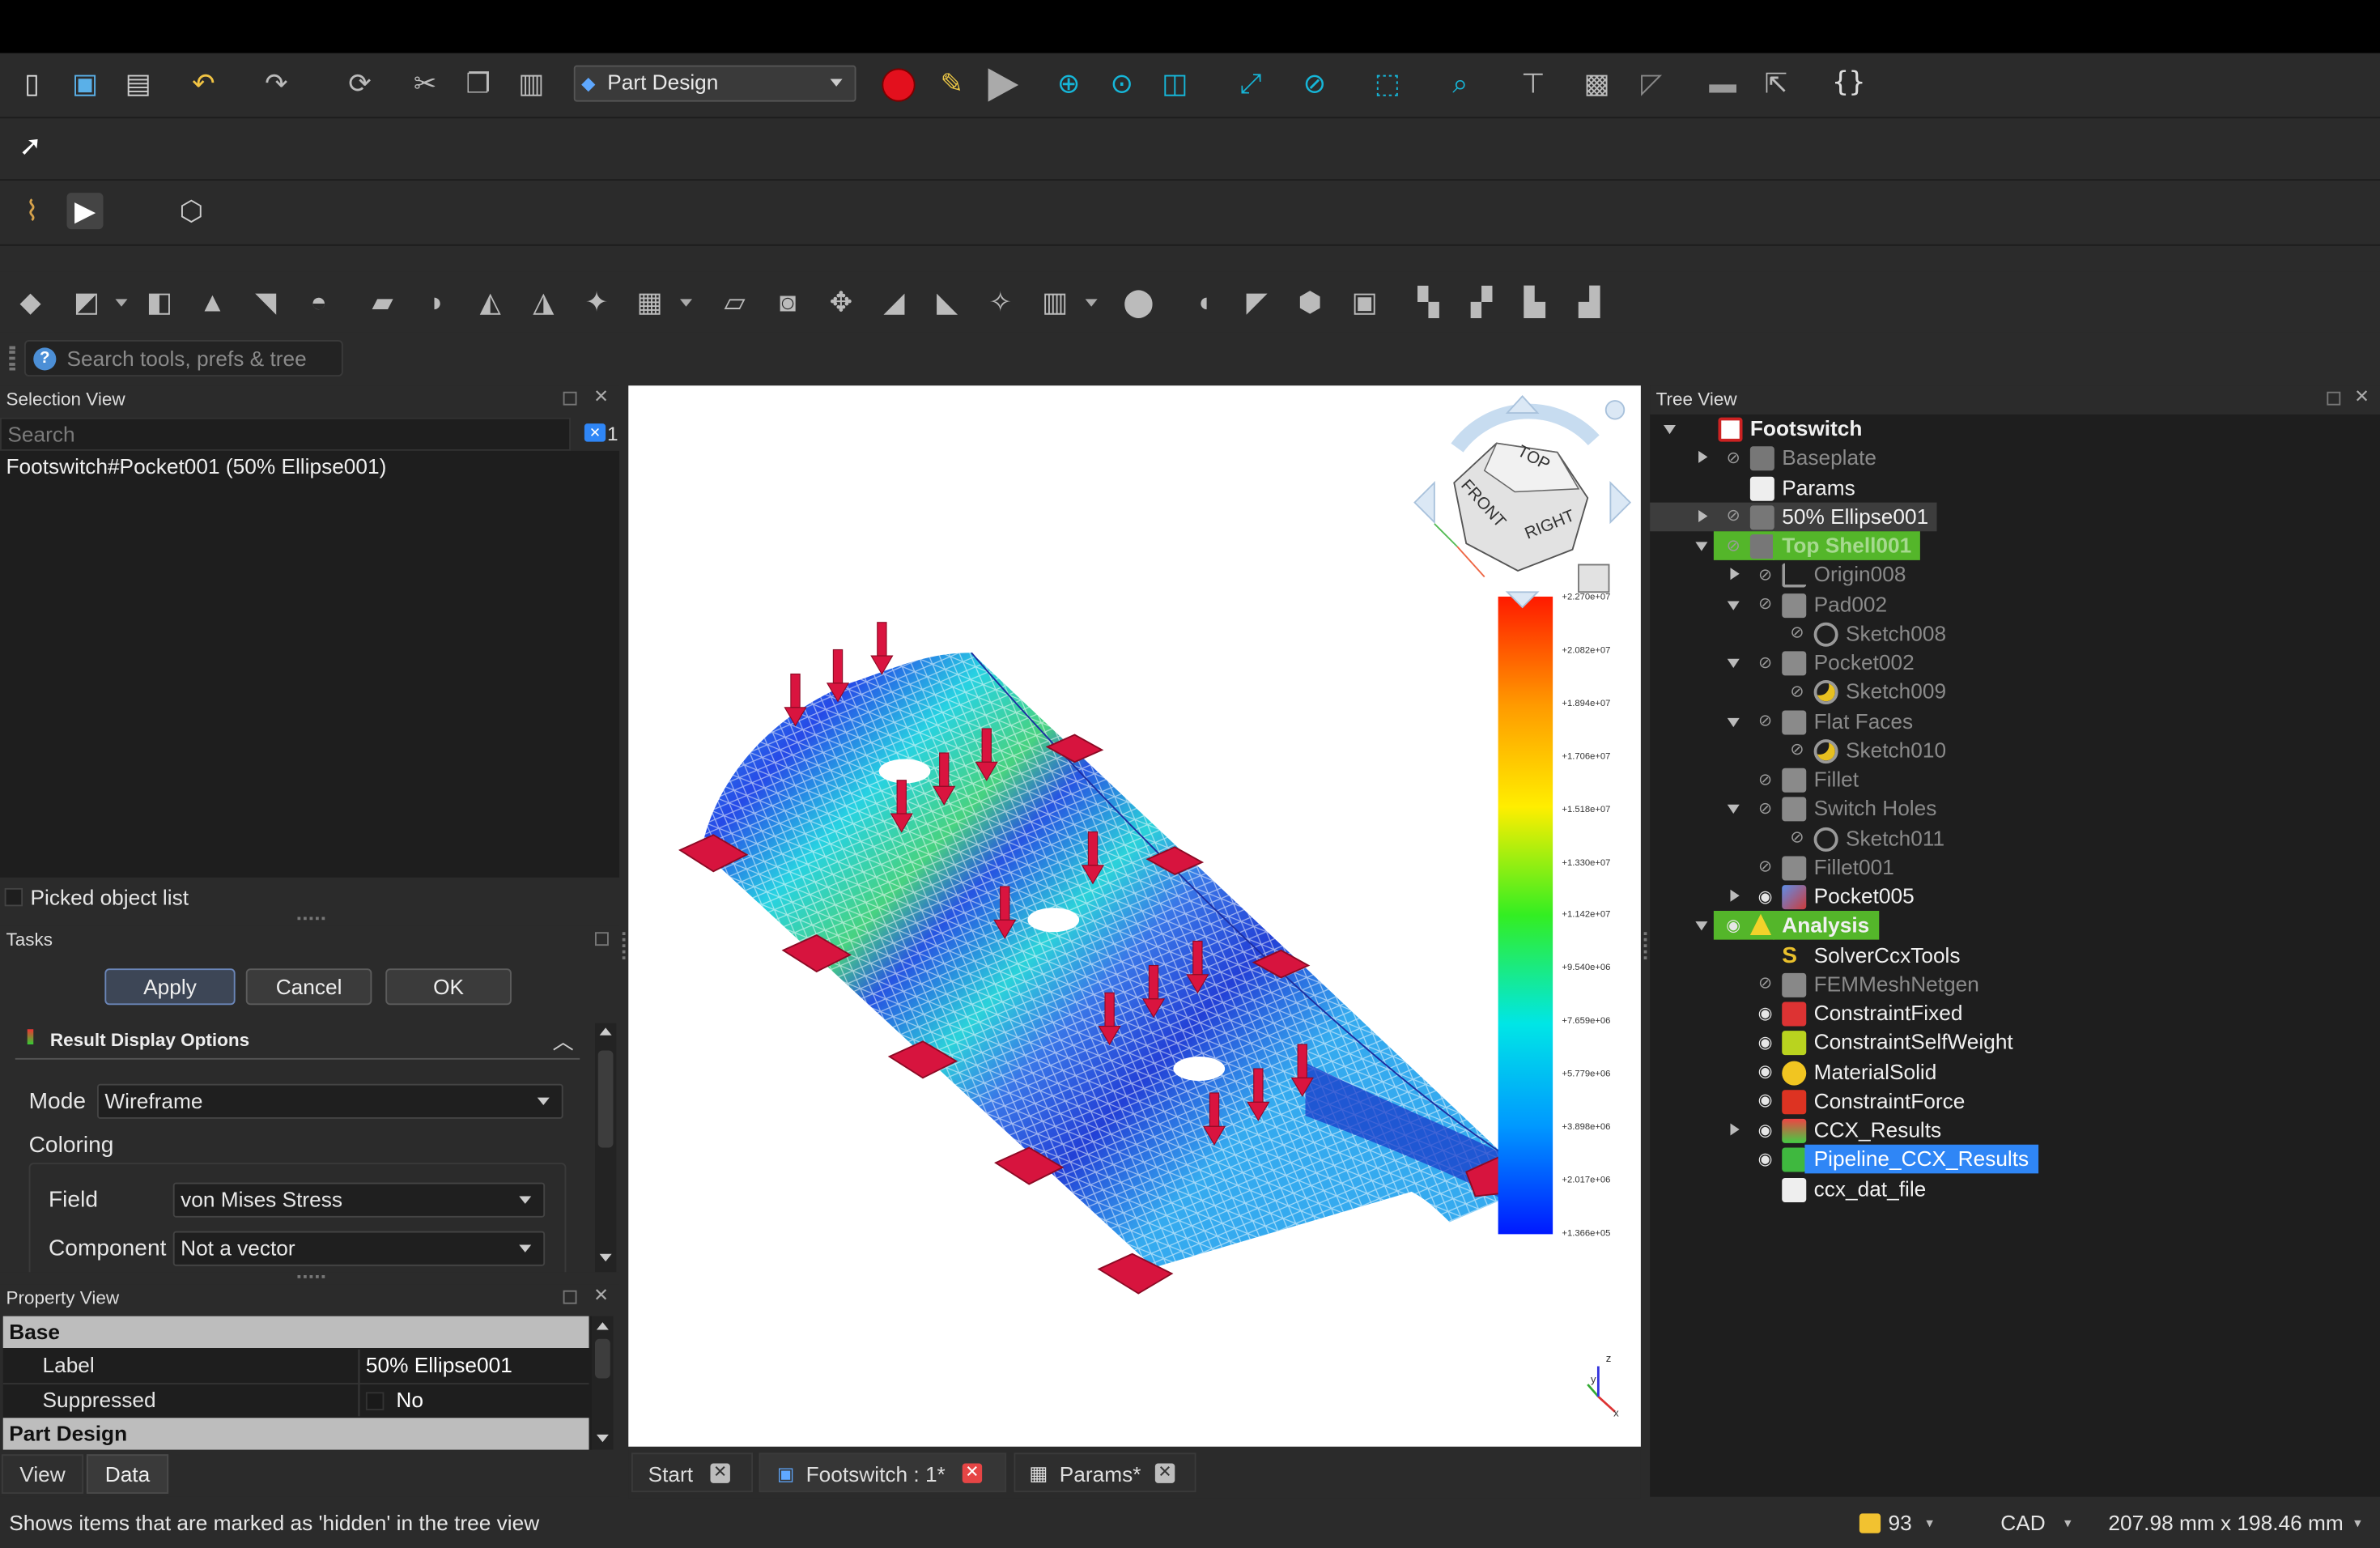 The image size is (2380, 1548). I want to click on measure-distance-icon: ⊤, so click(1533, 84).